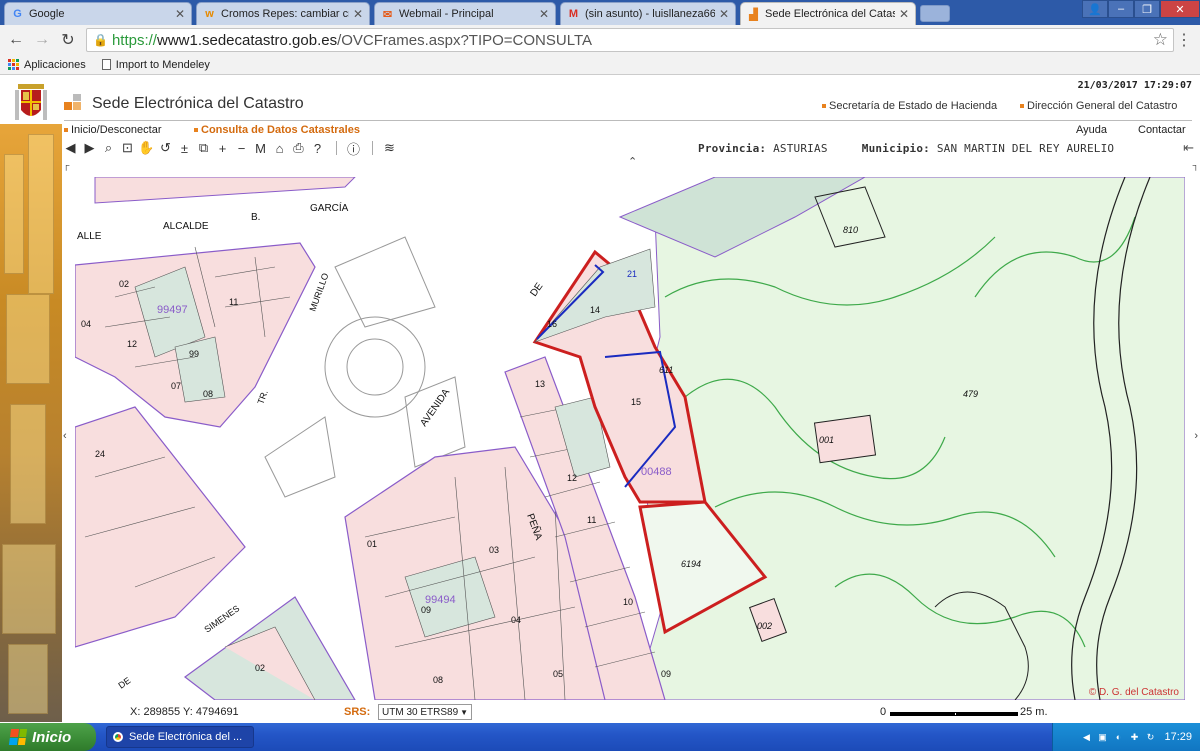 The width and height of the screenshot is (1200, 751). What do you see at coordinates (277, 130) in the screenshot?
I see `menu-consulta: Consulta de Datos Catastrales` at bounding box center [277, 130].